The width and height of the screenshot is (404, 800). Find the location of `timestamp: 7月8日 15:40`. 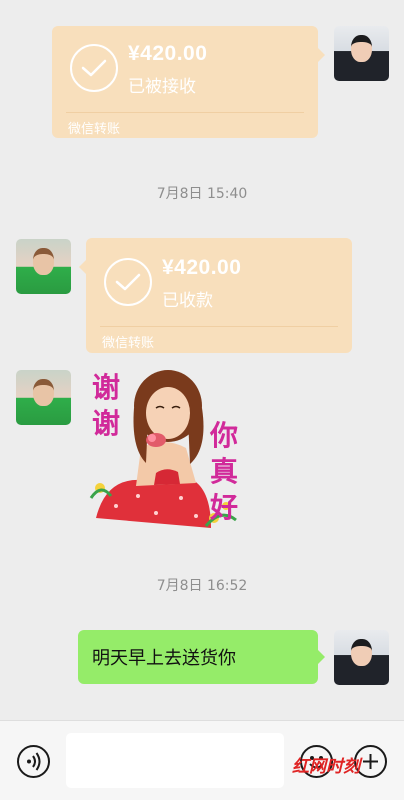

timestamp: 7月8日 15:40 is located at coordinates (202, 194).